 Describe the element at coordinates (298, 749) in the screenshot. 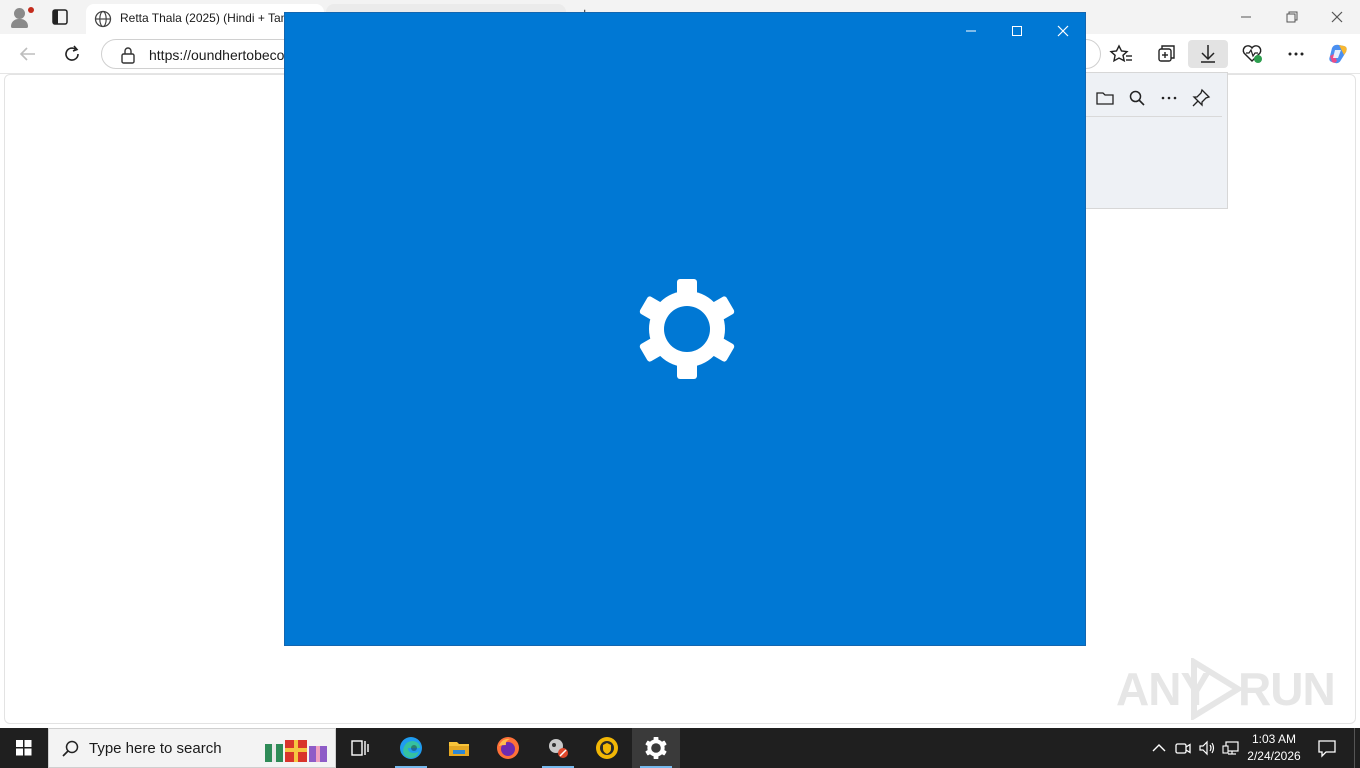

I see `gift-boxes-icon` at that location.